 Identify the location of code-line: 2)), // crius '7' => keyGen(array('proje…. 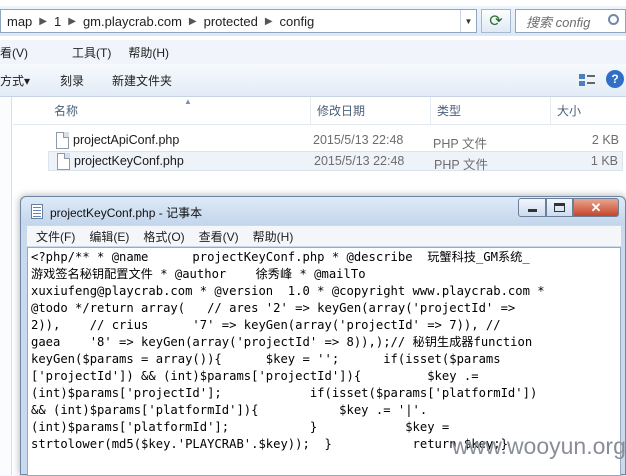
(266, 325).